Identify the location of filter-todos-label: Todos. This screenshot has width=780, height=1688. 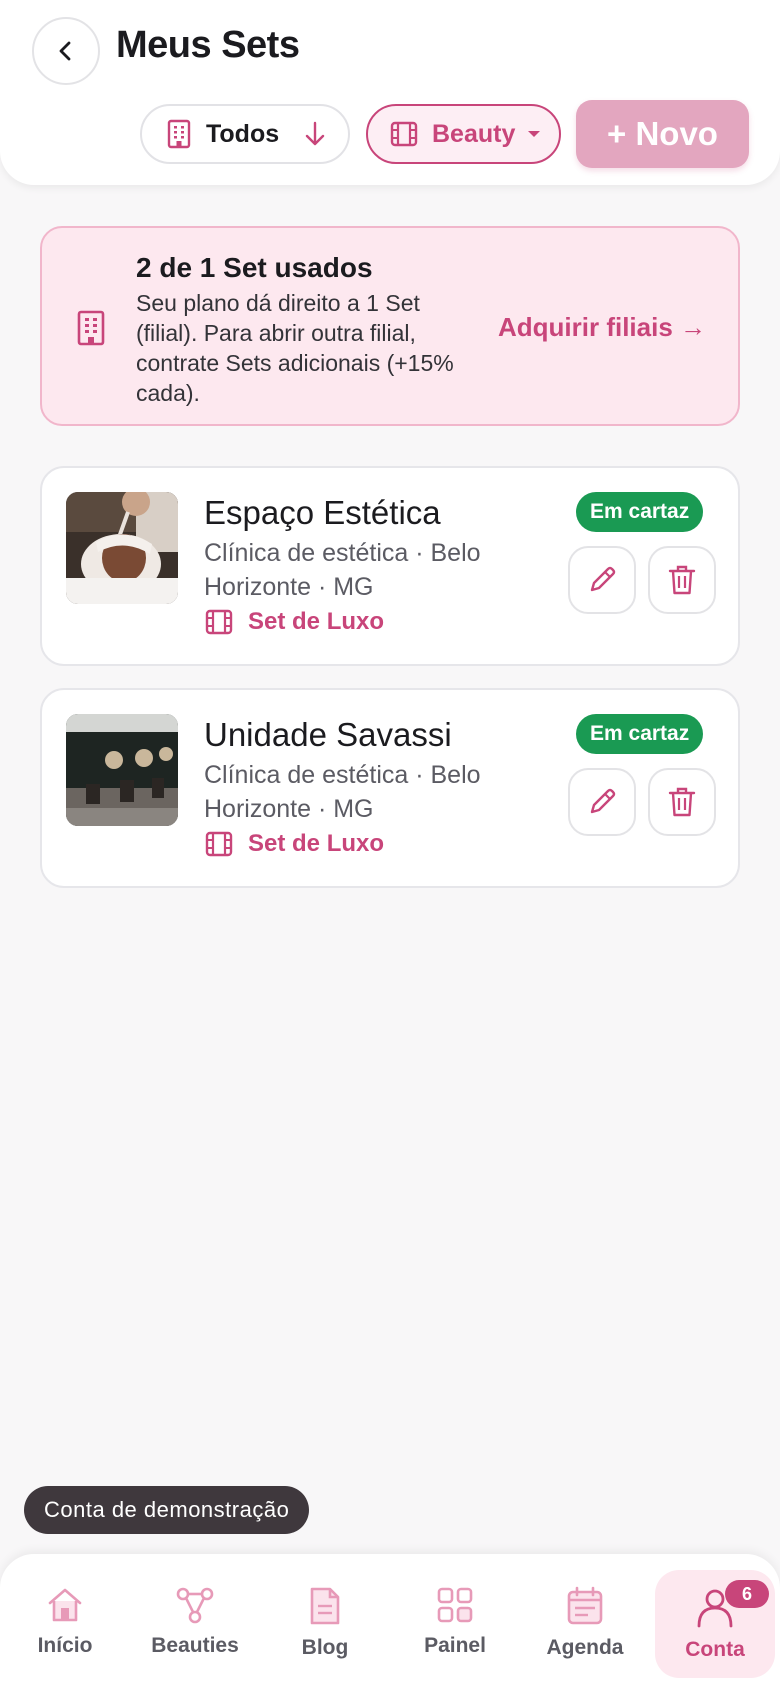
(243, 133).